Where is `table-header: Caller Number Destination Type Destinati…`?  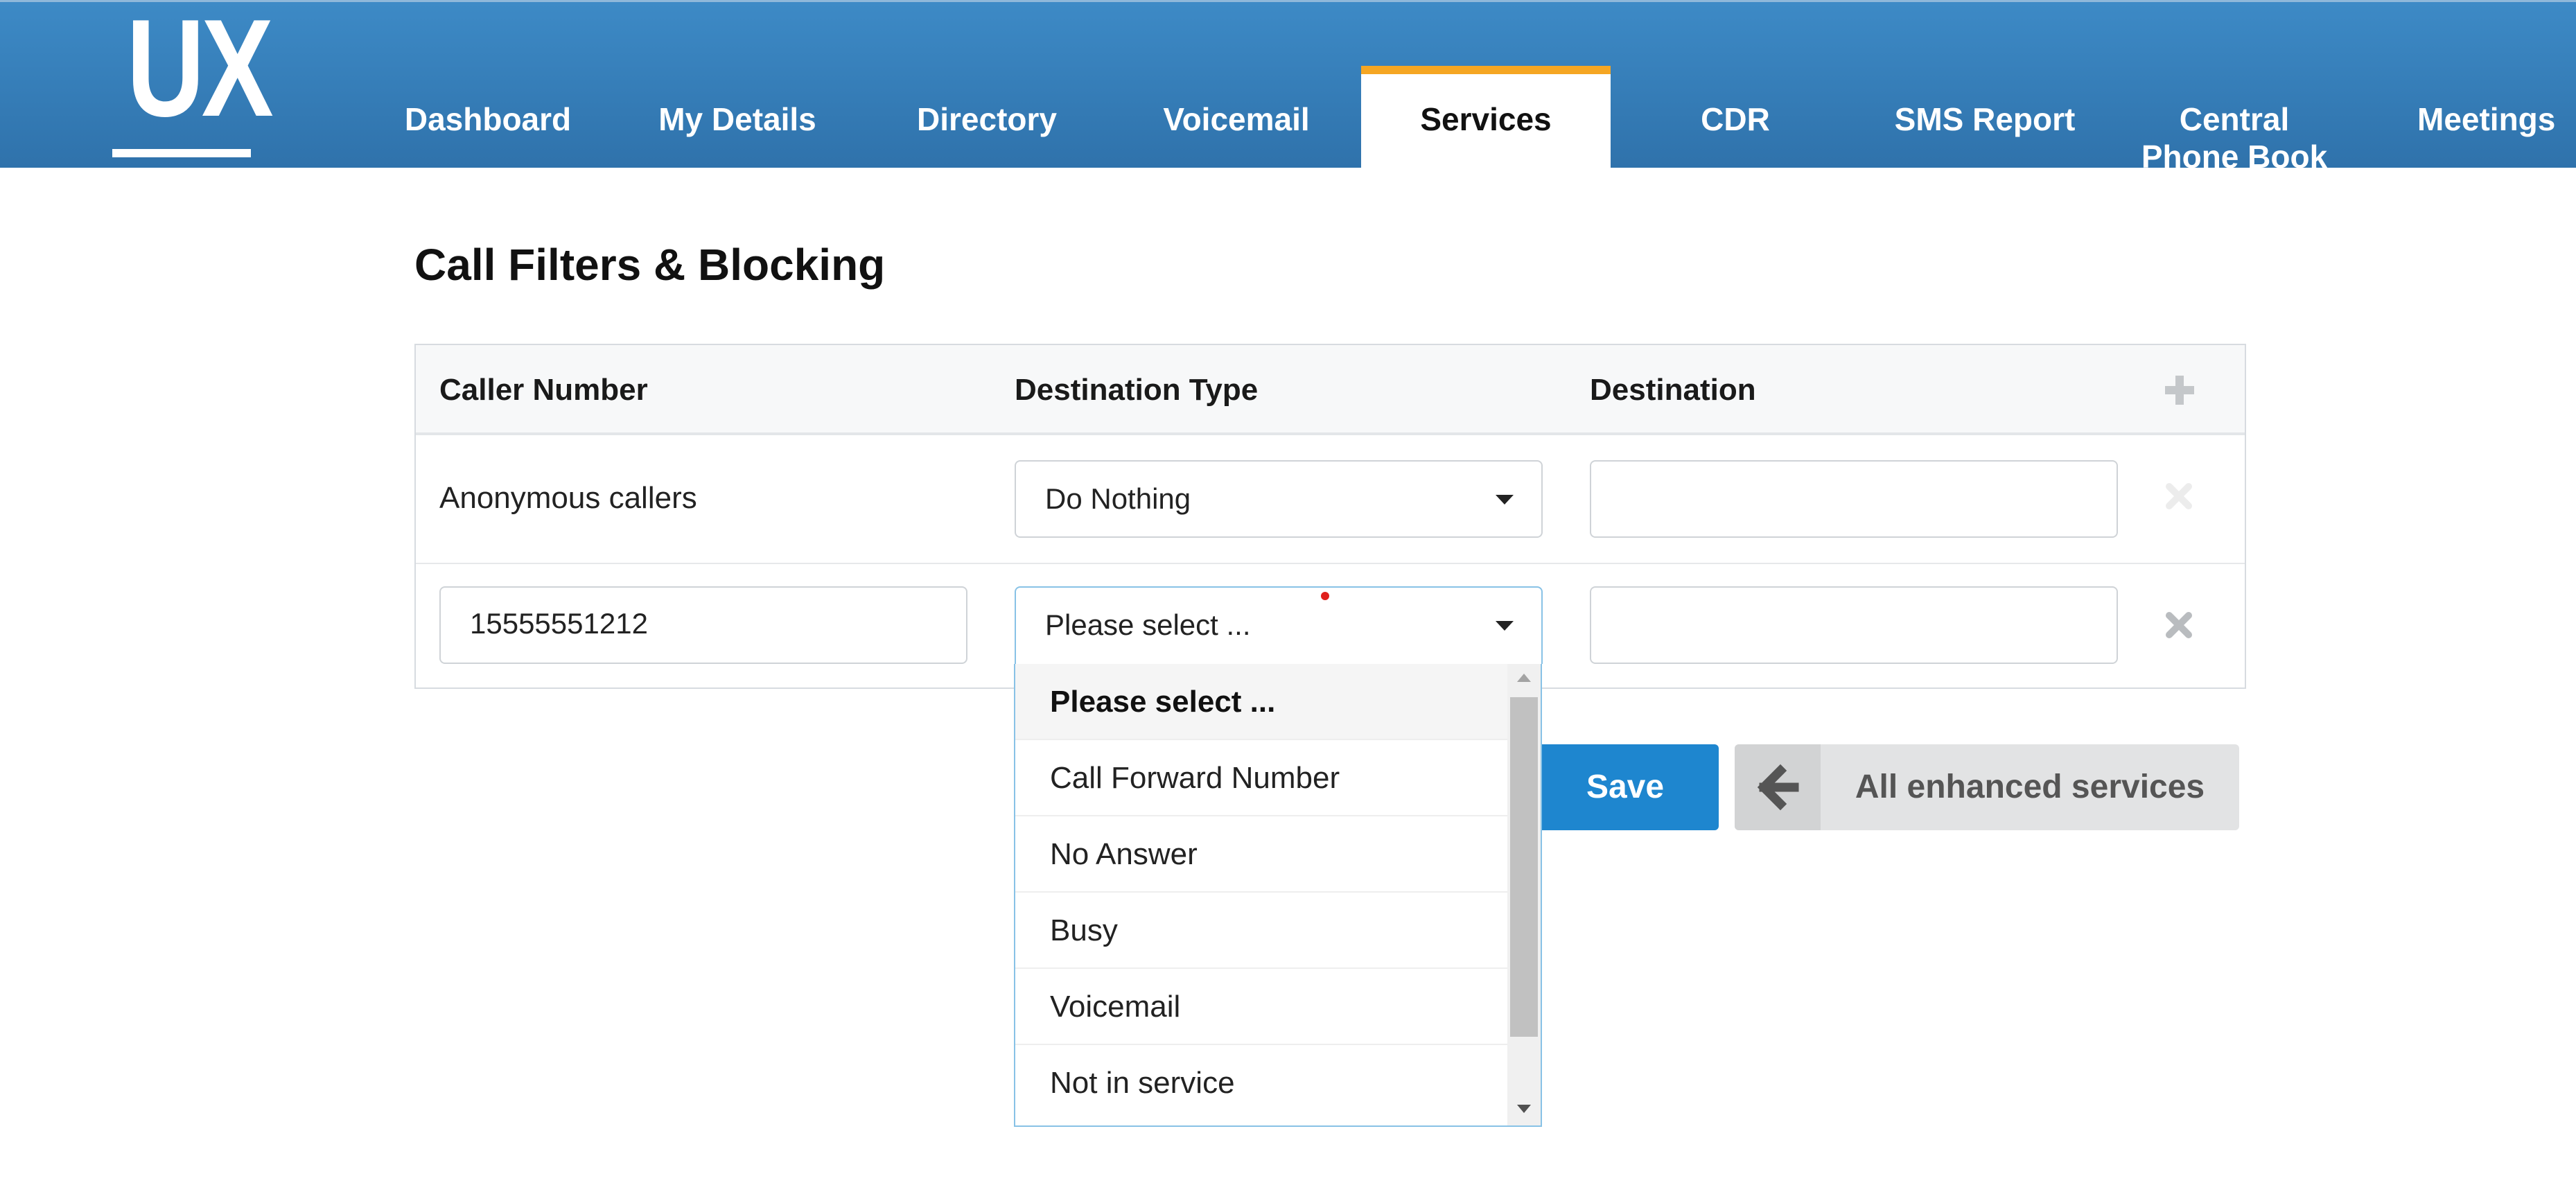 table-header: Caller Number Destination Type Destinati… is located at coordinates (1330, 390).